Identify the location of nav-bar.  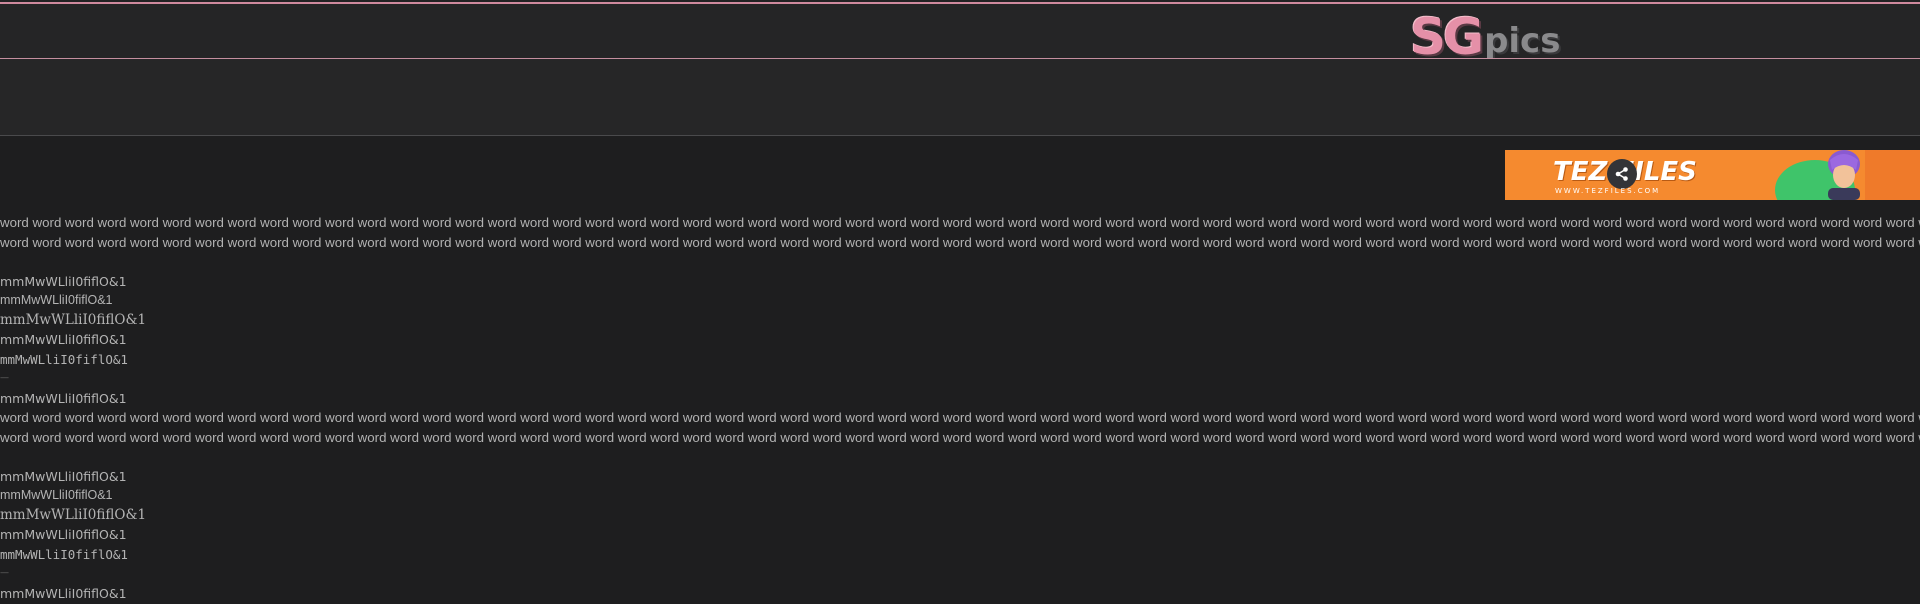
(960, 97).